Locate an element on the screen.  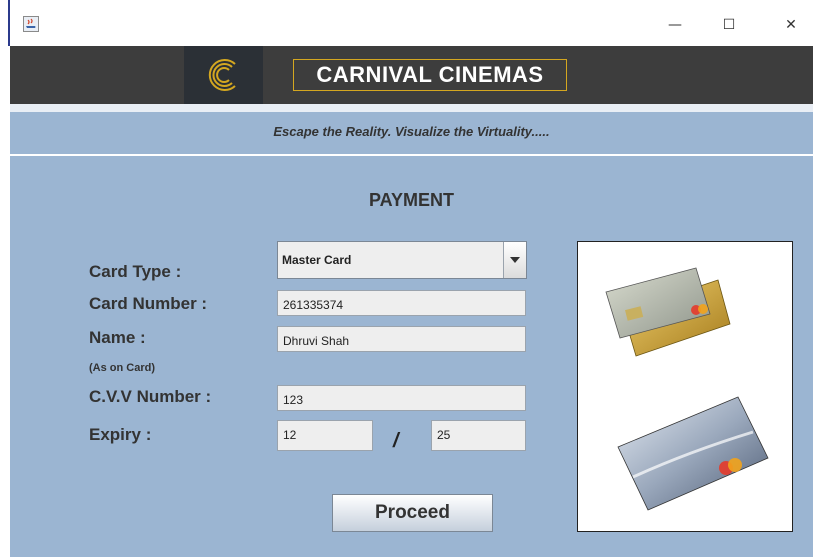
card-number-label: Card Number : is located at coordinates (148, 303).